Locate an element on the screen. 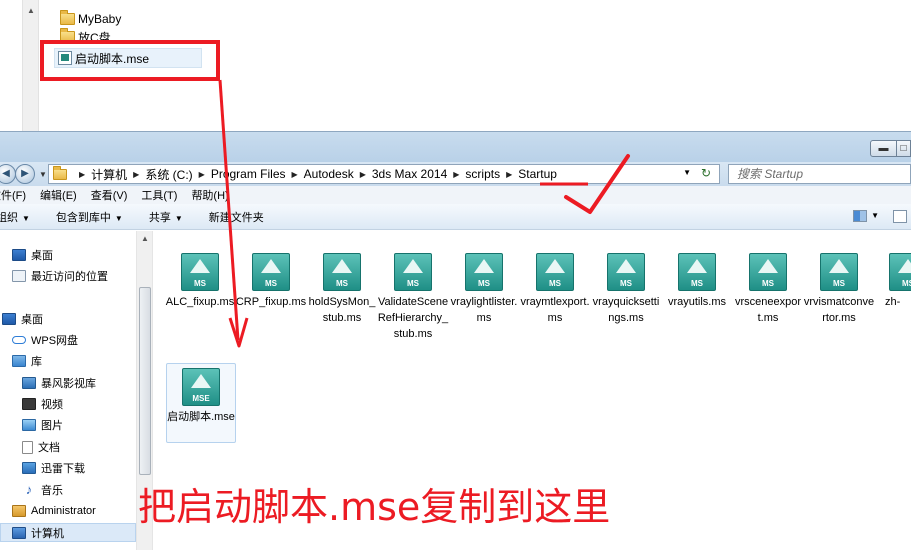  nav-item-baofeng-library: 暴风影视库 is located at coordinates (59, 383).